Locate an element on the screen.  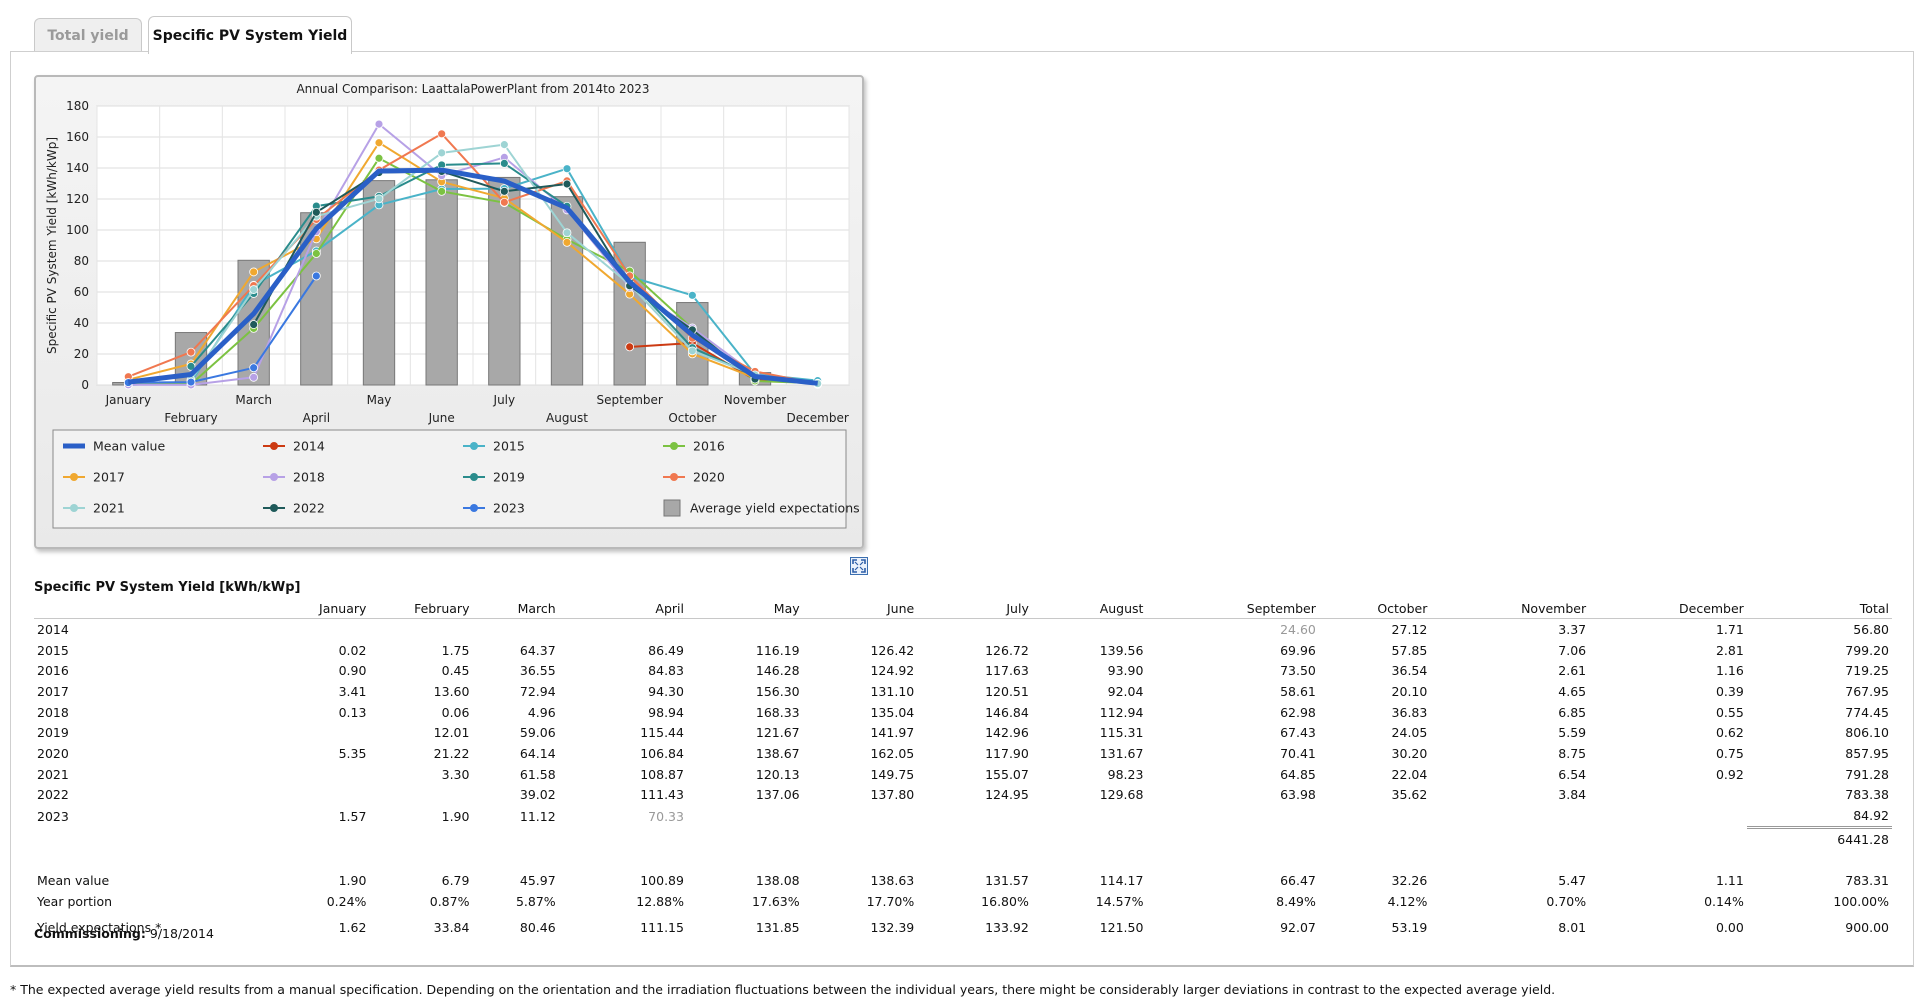
table-cell: 36.83 is located at coordinates (1409, 712).